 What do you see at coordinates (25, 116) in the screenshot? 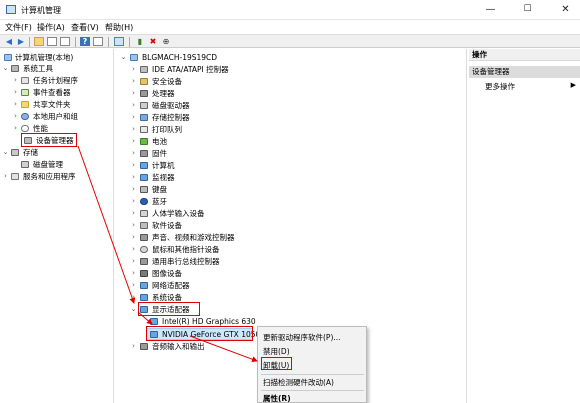
I see `users-icon` at bounding box center [25, 116].